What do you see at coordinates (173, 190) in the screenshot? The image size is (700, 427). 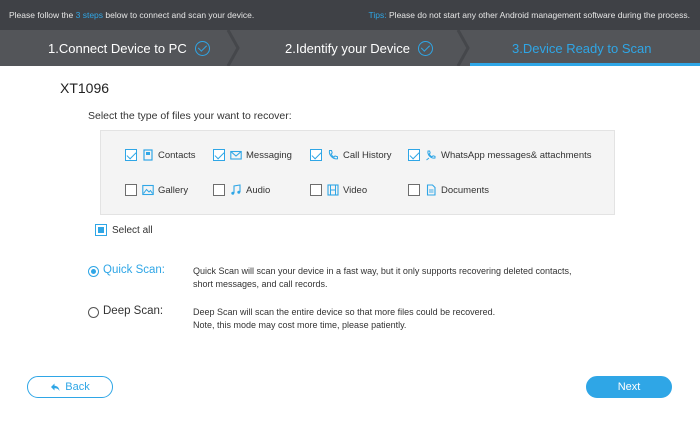 I see `filetype-label: Gallery` at bounding box center [173, 190].